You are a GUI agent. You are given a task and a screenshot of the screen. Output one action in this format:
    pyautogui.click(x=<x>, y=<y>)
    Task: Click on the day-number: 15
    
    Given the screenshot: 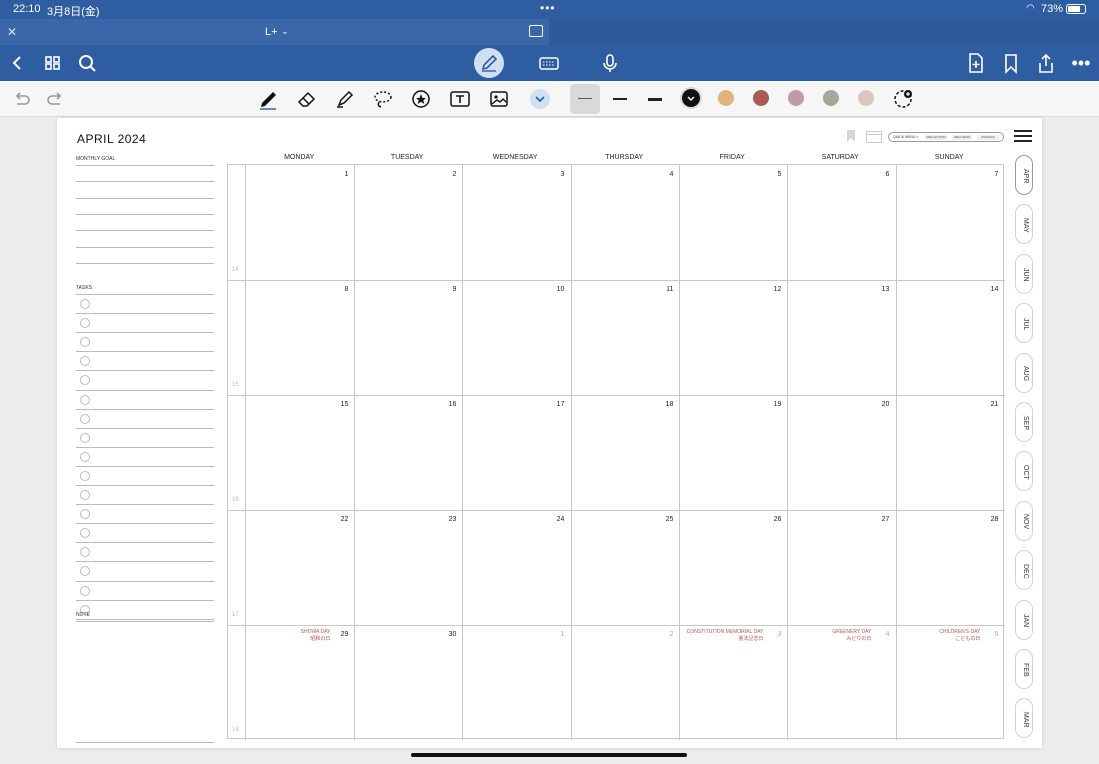 What is the action you would take?
    pyautogui.click(x=338, y=404)
    